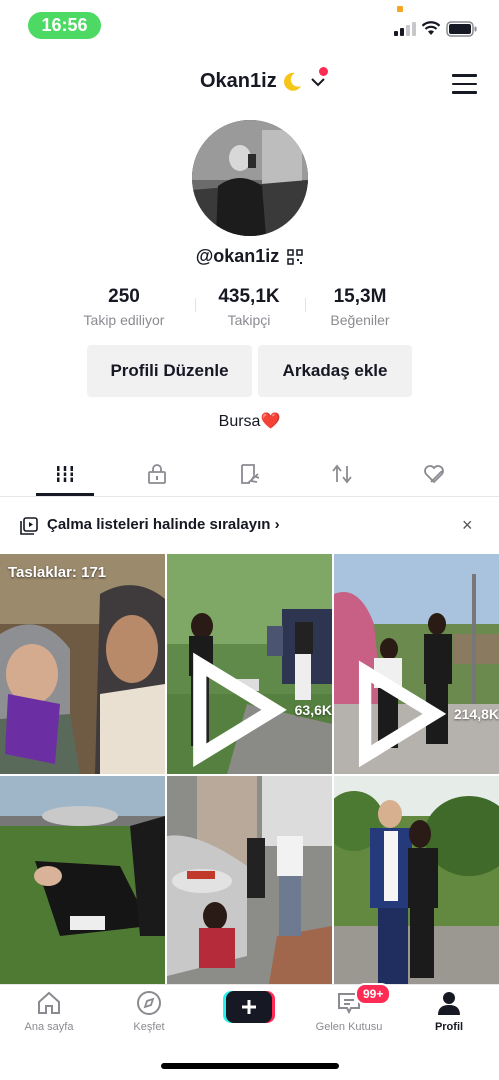 The image size is (499, 1080). I want to click on videos-grid-icon, so click(65, 474).